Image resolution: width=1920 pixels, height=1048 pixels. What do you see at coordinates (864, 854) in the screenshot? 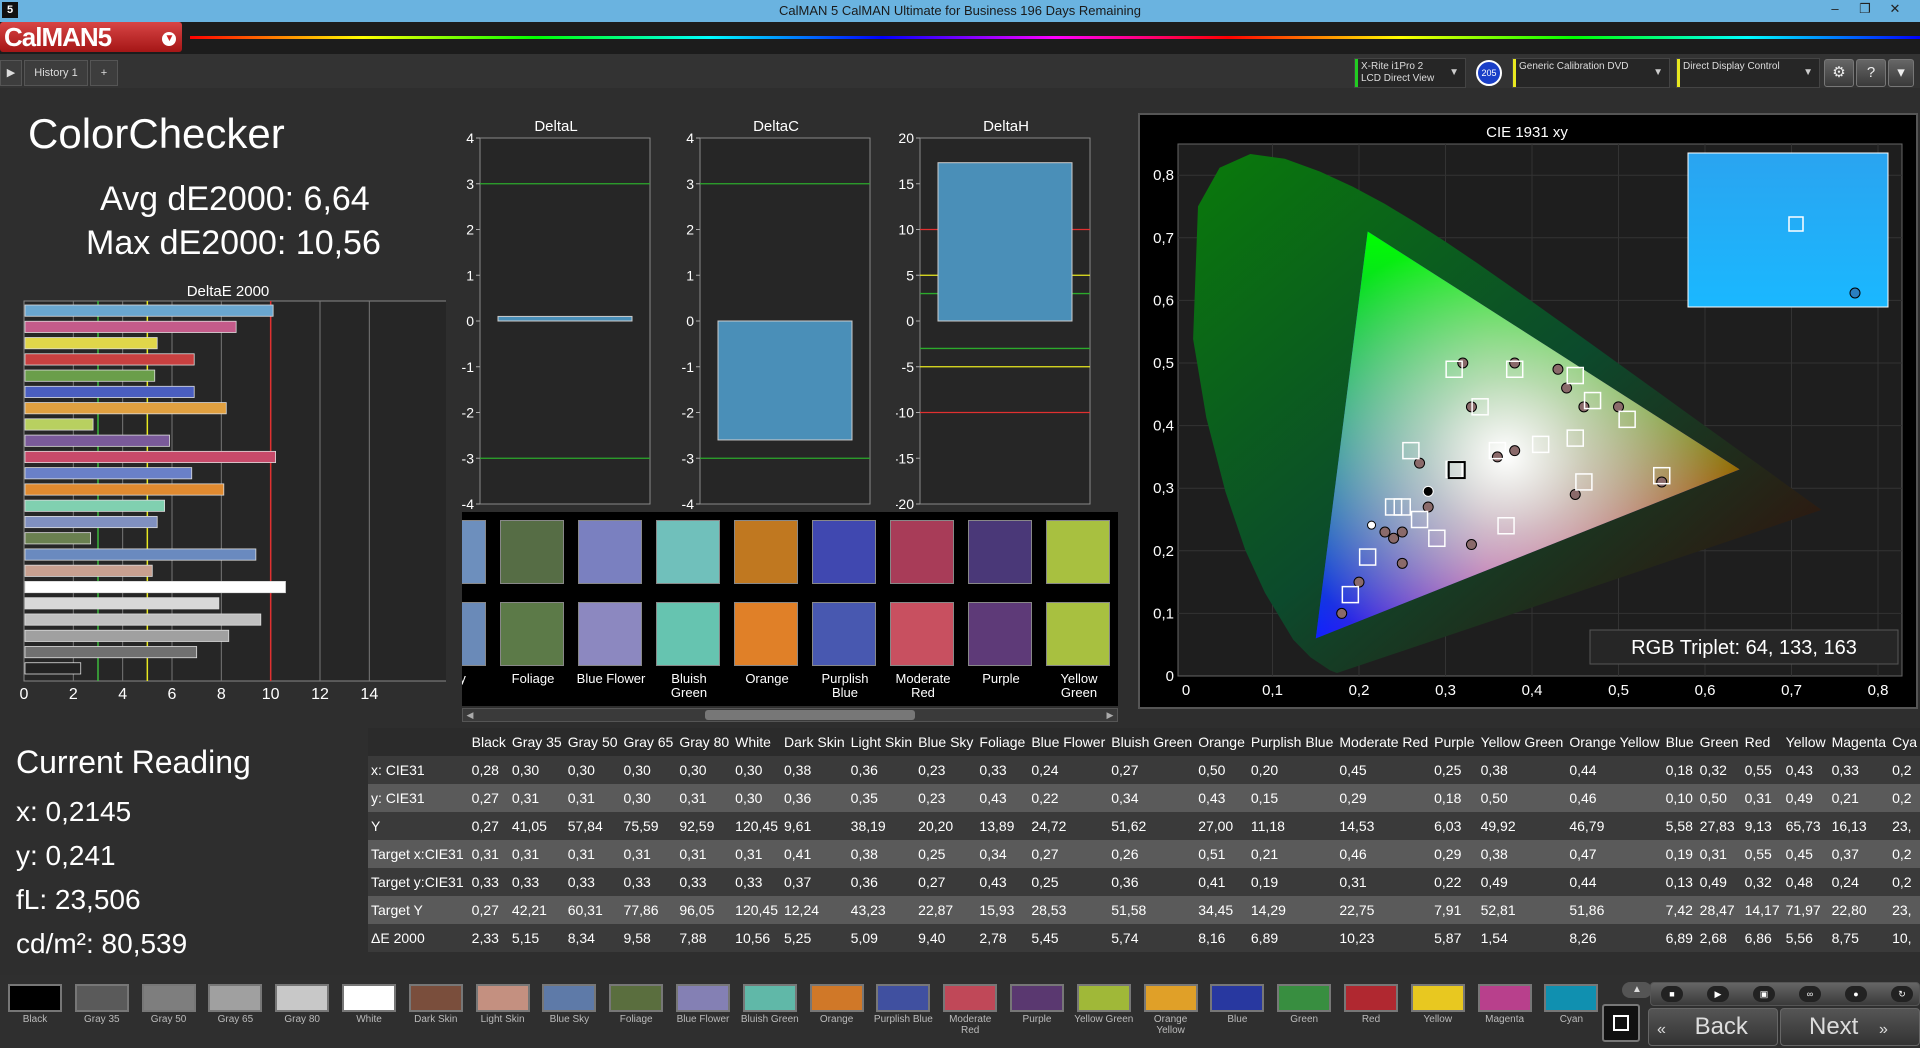
I see `table-cell: 0,38` at bounding box center [864, 854].